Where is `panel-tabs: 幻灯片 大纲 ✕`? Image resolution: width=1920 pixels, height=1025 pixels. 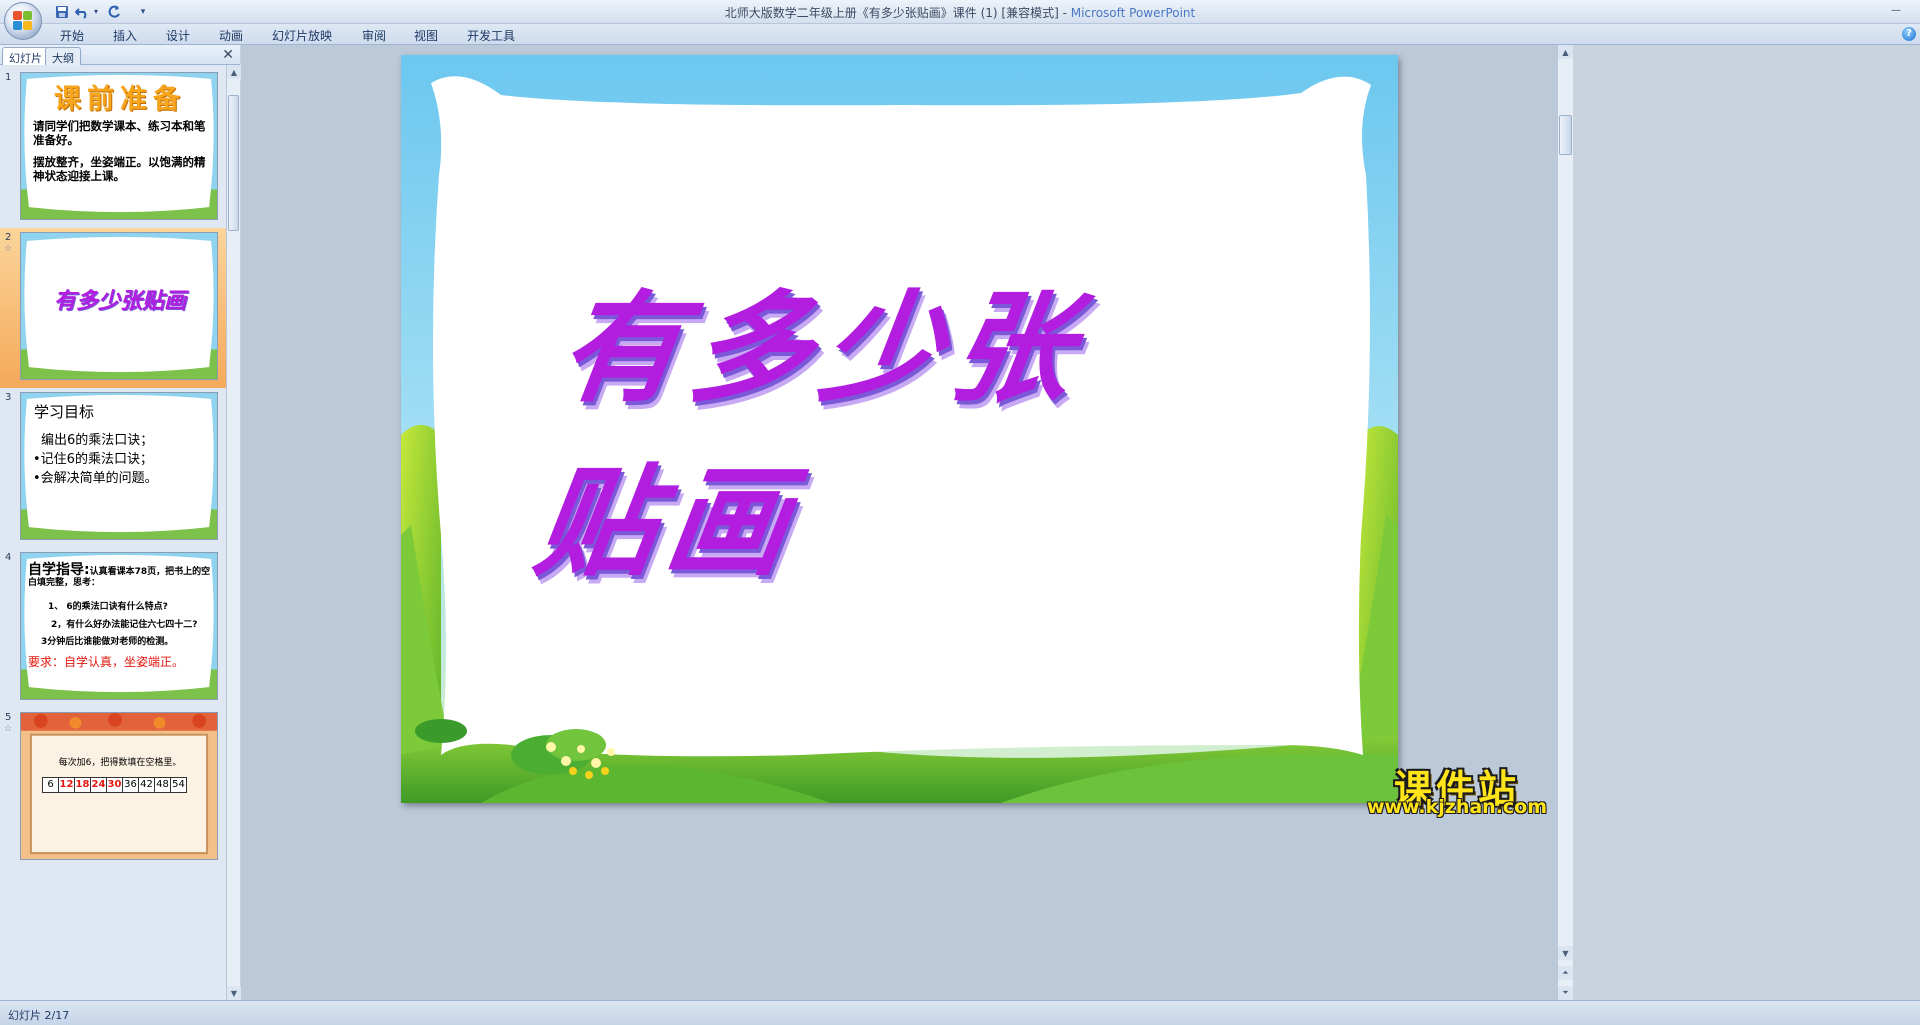
panel-tabs: 幻灯片 大纲 ✕ is located at coordinates (120, 55).